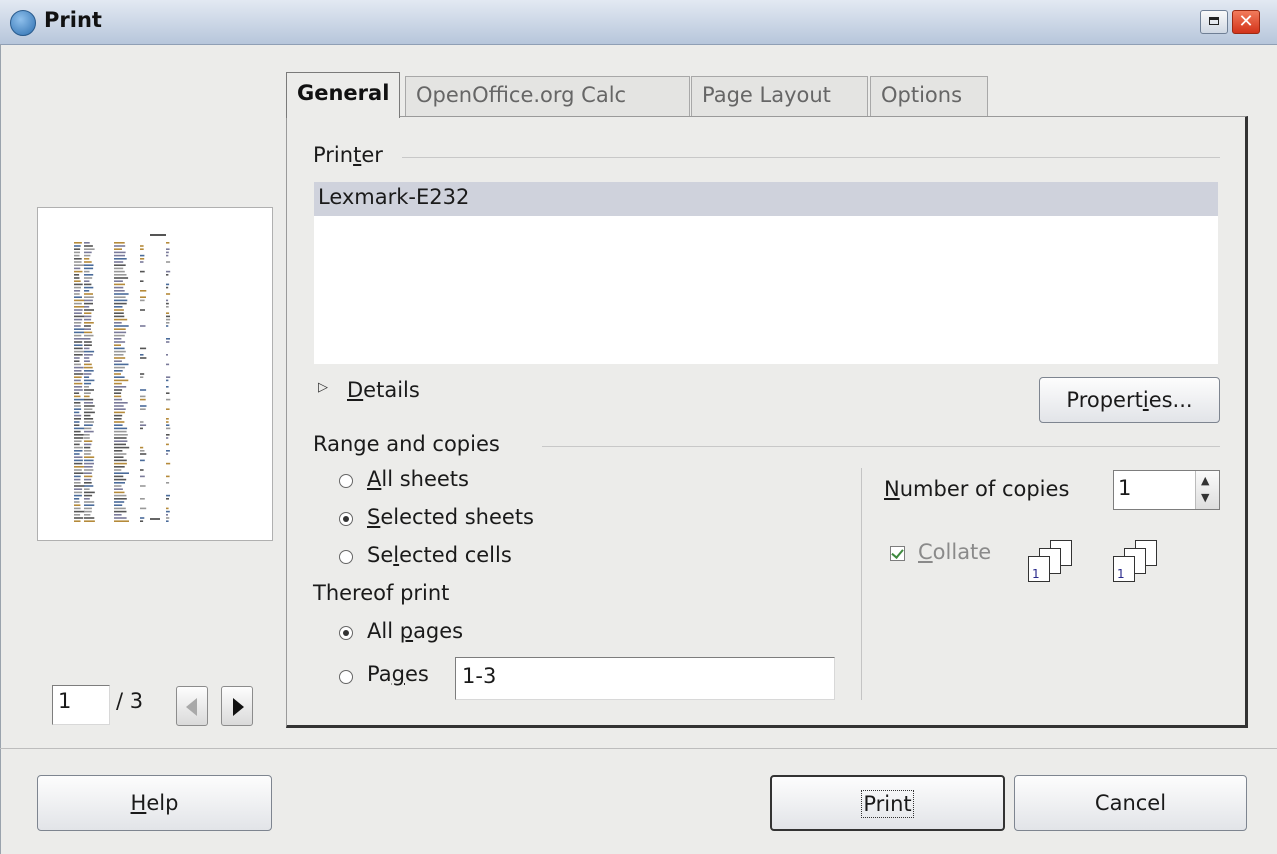 The image size is (1277, 854). Describe the element at coordinates (779, 96) in the screenshot. I see `tab-page-layout: Page Layout` at that location.